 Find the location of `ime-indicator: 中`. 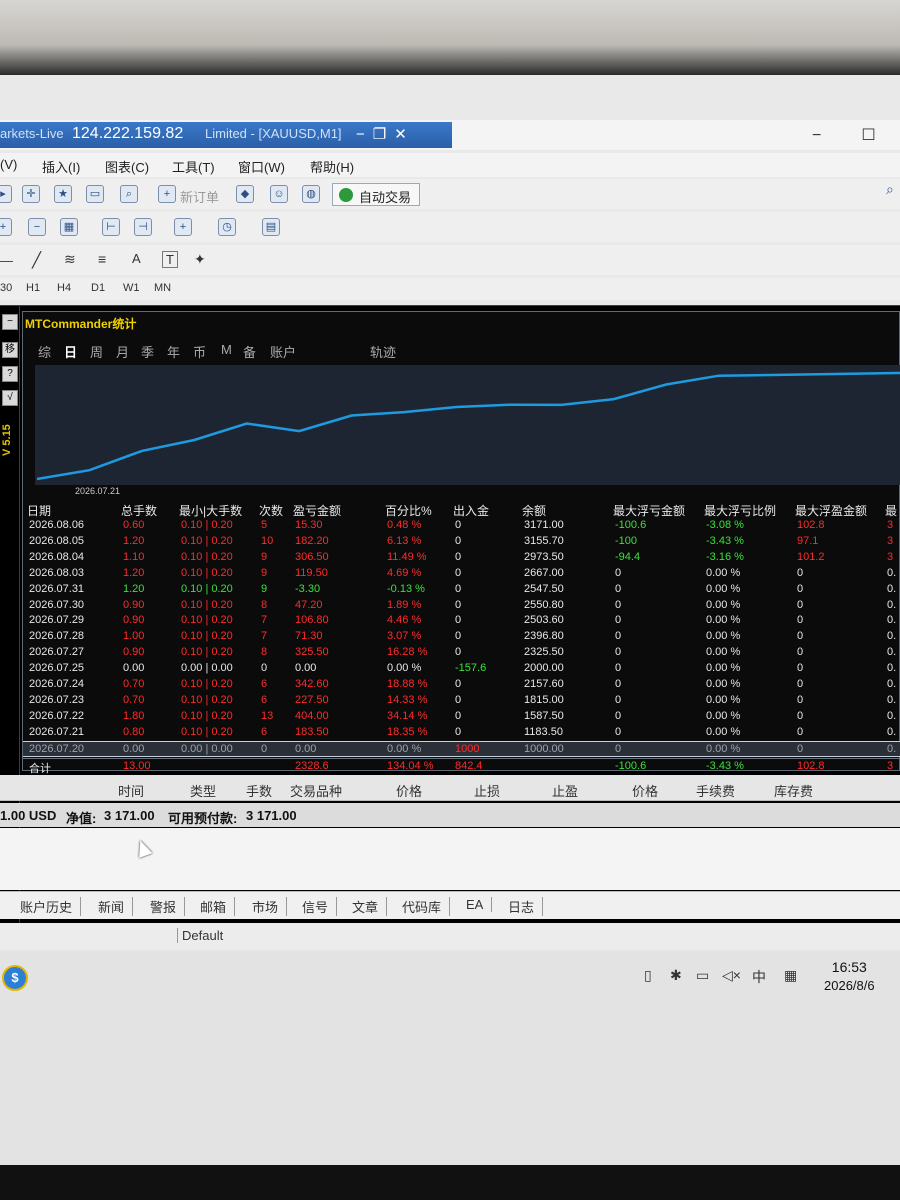

ime-indicator: 中 is located at coordinates (759, 977).